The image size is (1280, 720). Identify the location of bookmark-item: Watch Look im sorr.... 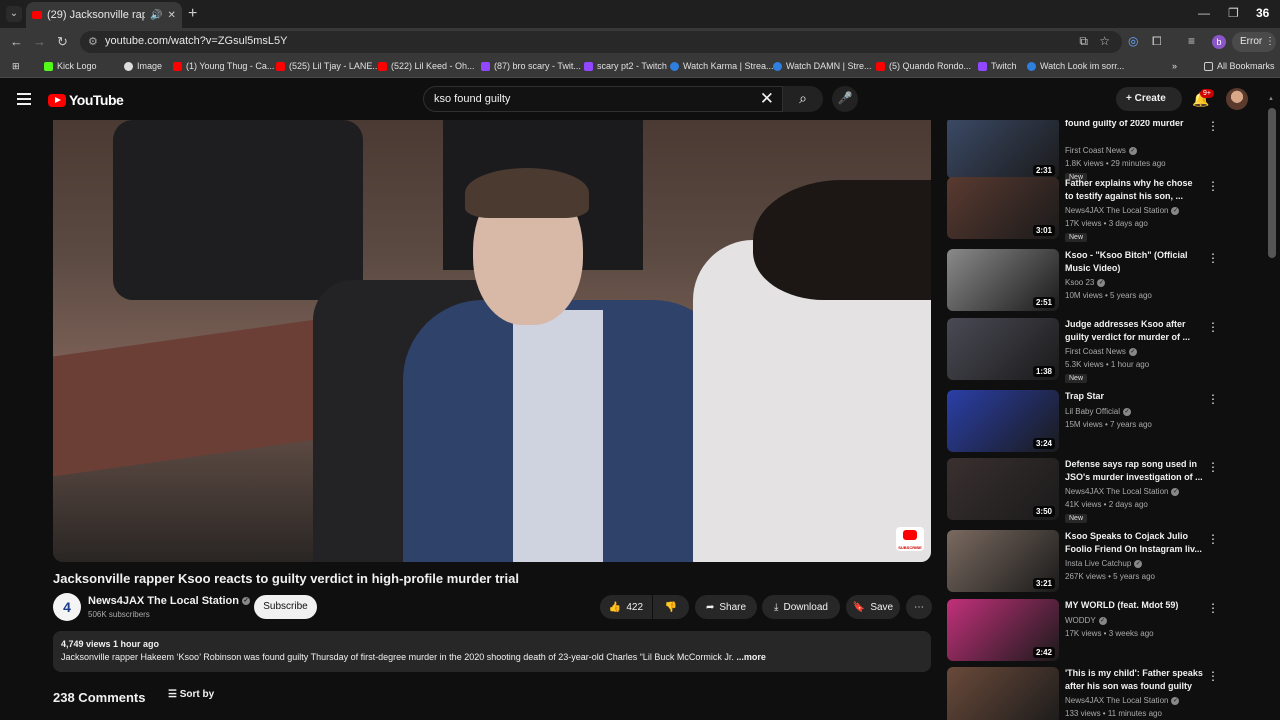
(1075, 66).